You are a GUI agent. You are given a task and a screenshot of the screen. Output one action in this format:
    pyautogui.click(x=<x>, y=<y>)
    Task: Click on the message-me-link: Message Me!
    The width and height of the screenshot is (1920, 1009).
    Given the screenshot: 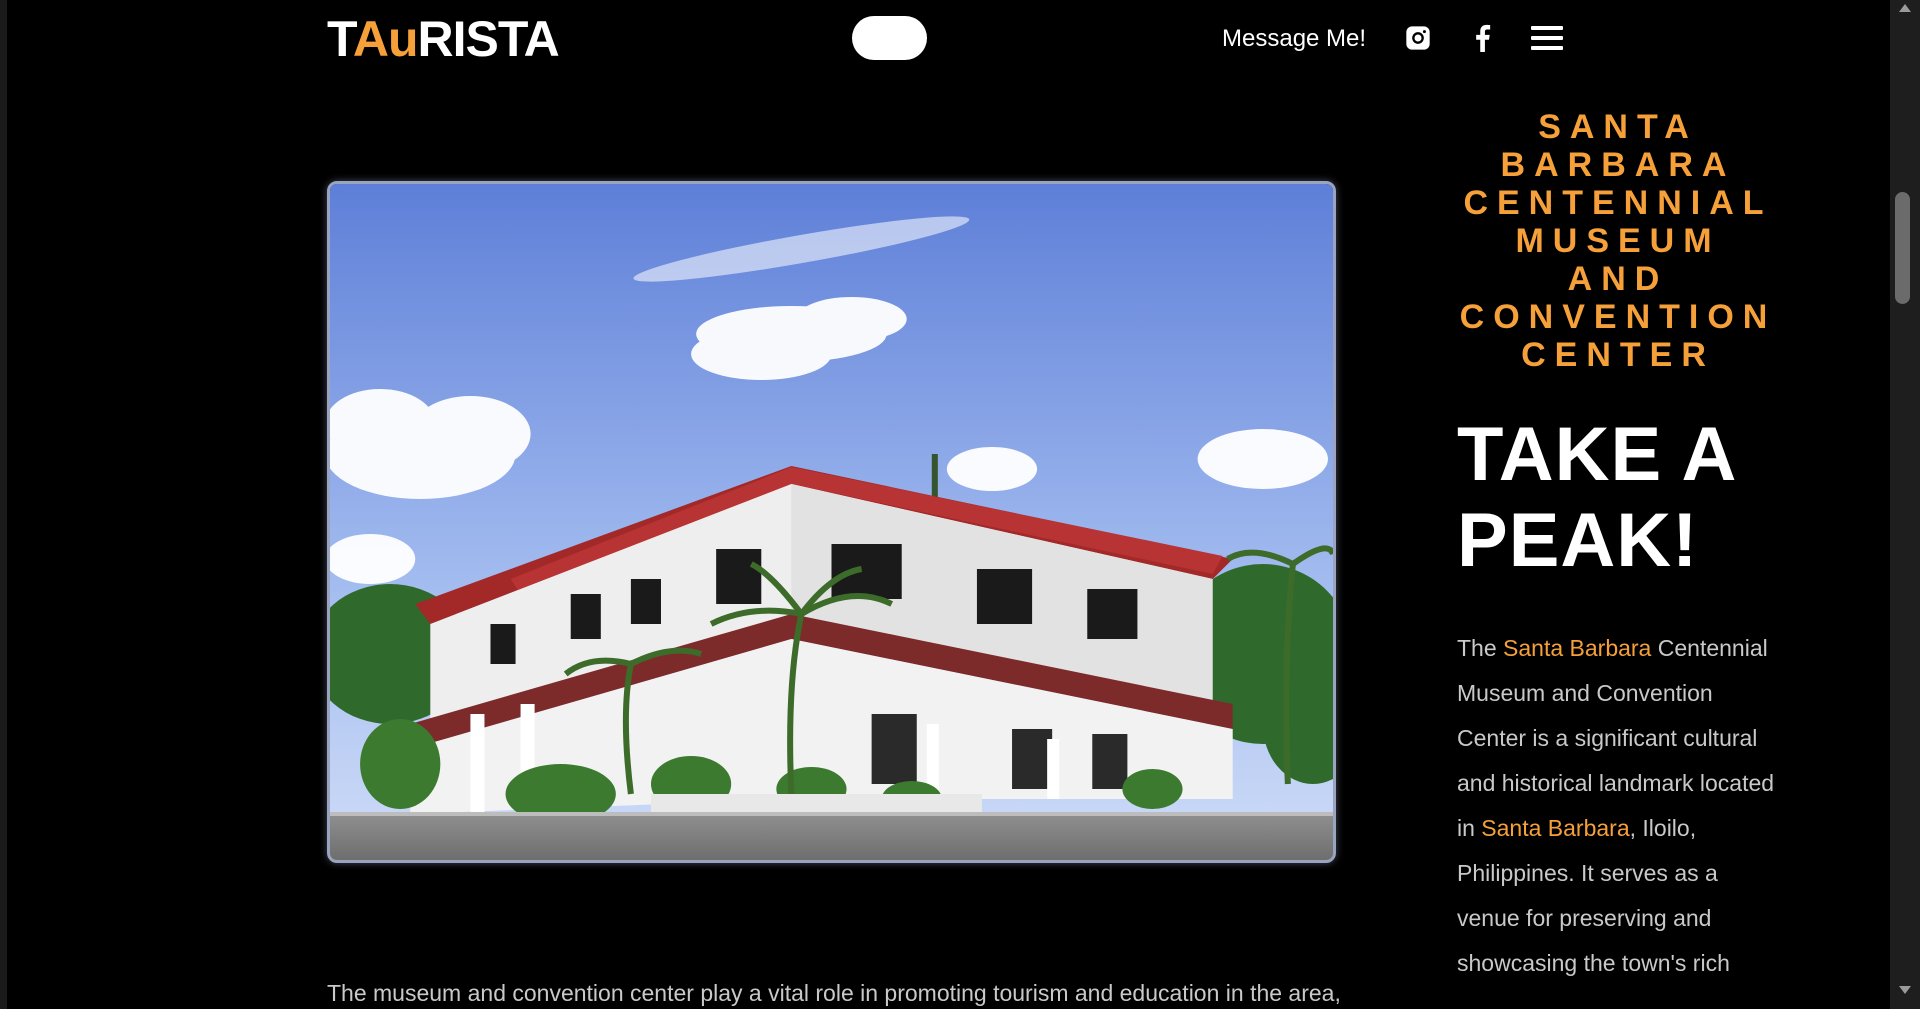 What is the action you would take?
    pyautogui.click(x=1294, y=39)
    